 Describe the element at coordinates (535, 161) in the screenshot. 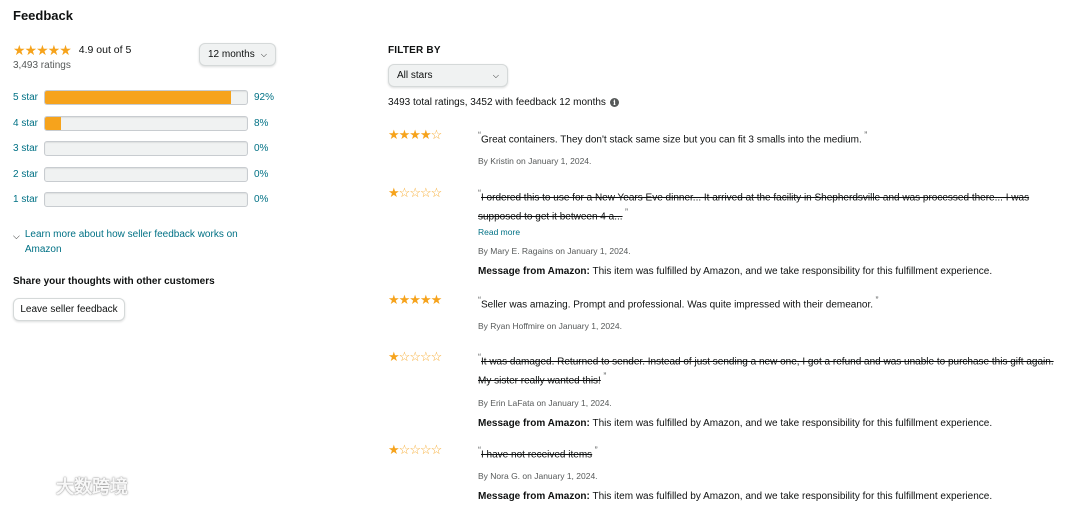

I see `review-byline: By Kristin on January 1, 2024.` at that location.